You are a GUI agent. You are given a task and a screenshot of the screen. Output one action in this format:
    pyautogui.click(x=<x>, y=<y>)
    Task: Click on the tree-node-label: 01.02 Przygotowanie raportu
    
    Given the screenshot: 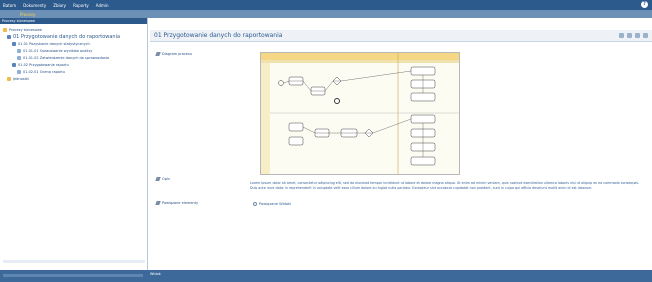 What is the action you would take?
    pyautogui.click(x=43, y=64)
    